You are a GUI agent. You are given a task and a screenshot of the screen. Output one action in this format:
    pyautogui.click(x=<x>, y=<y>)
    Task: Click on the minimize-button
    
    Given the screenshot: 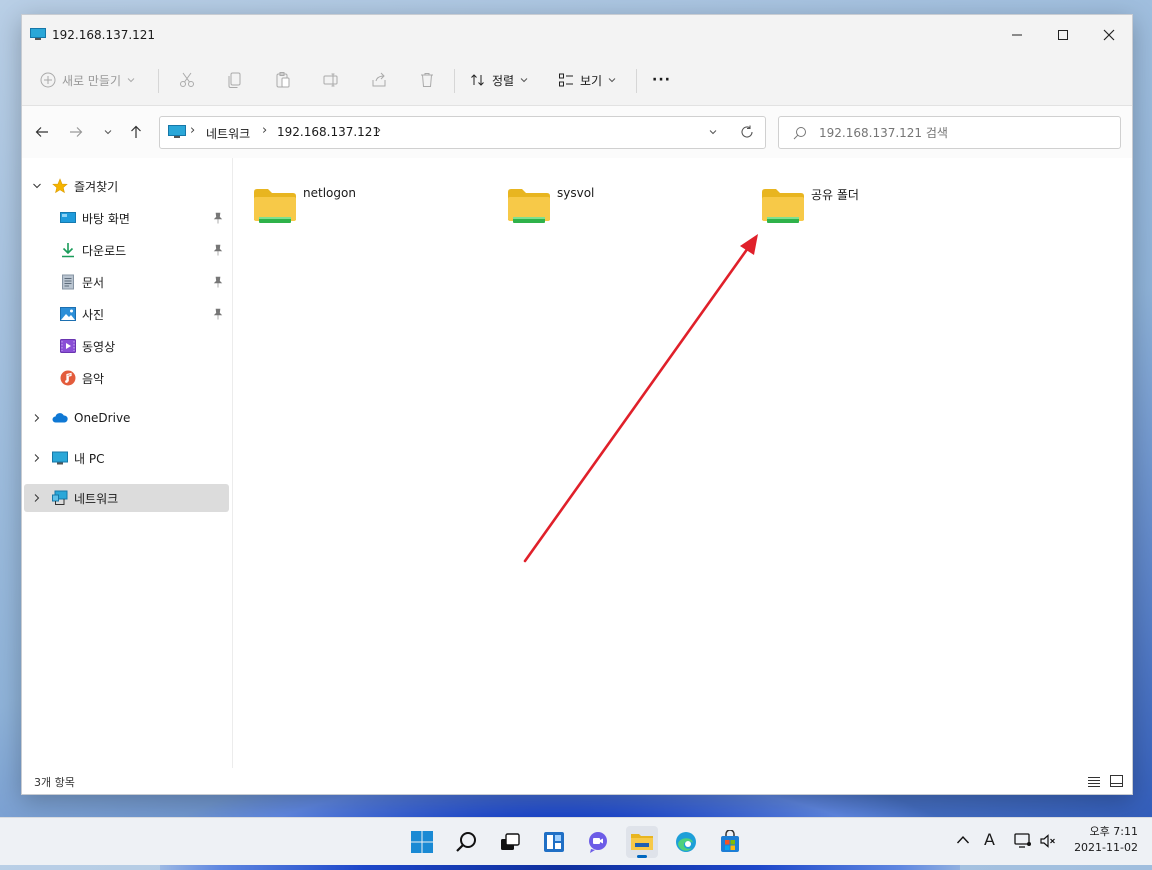 What is the action you would take?
    pyautogui.click(x=1017, y=35)
    